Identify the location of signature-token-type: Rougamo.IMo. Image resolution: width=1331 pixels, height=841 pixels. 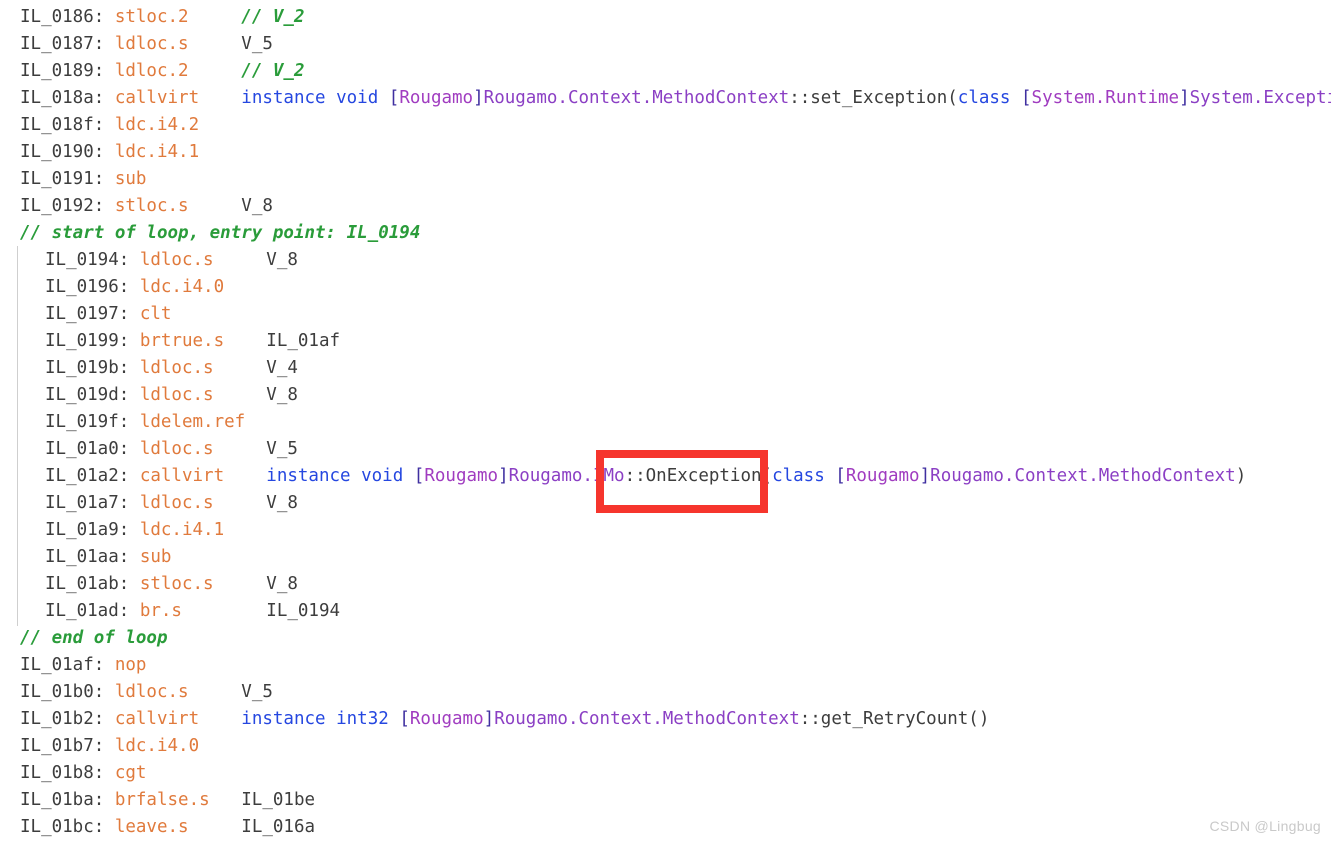
(566, 476).